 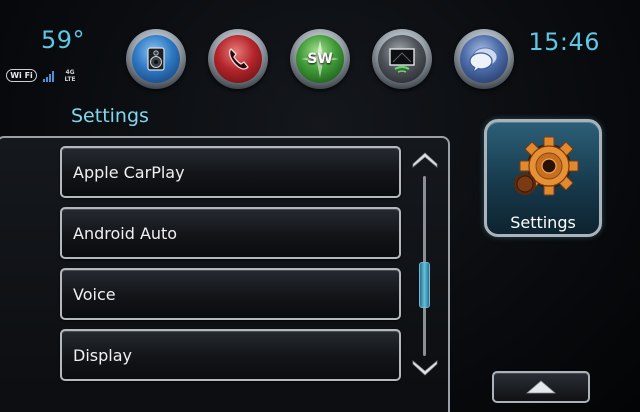 What do you see at coordinates (94, 294) in the screenshot?
I see `list-item-label: Voice` at bounding box center [94, 294].